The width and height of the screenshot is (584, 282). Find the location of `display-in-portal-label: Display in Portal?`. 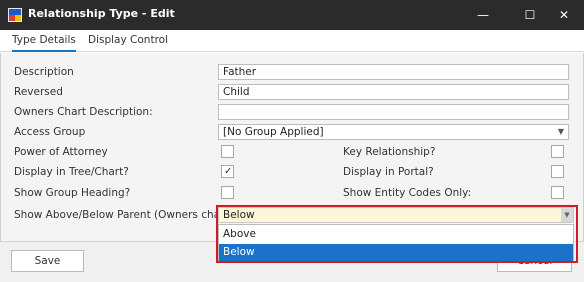

display-in-portal-label: Display in Portal? is located at coordinates (388, 172).